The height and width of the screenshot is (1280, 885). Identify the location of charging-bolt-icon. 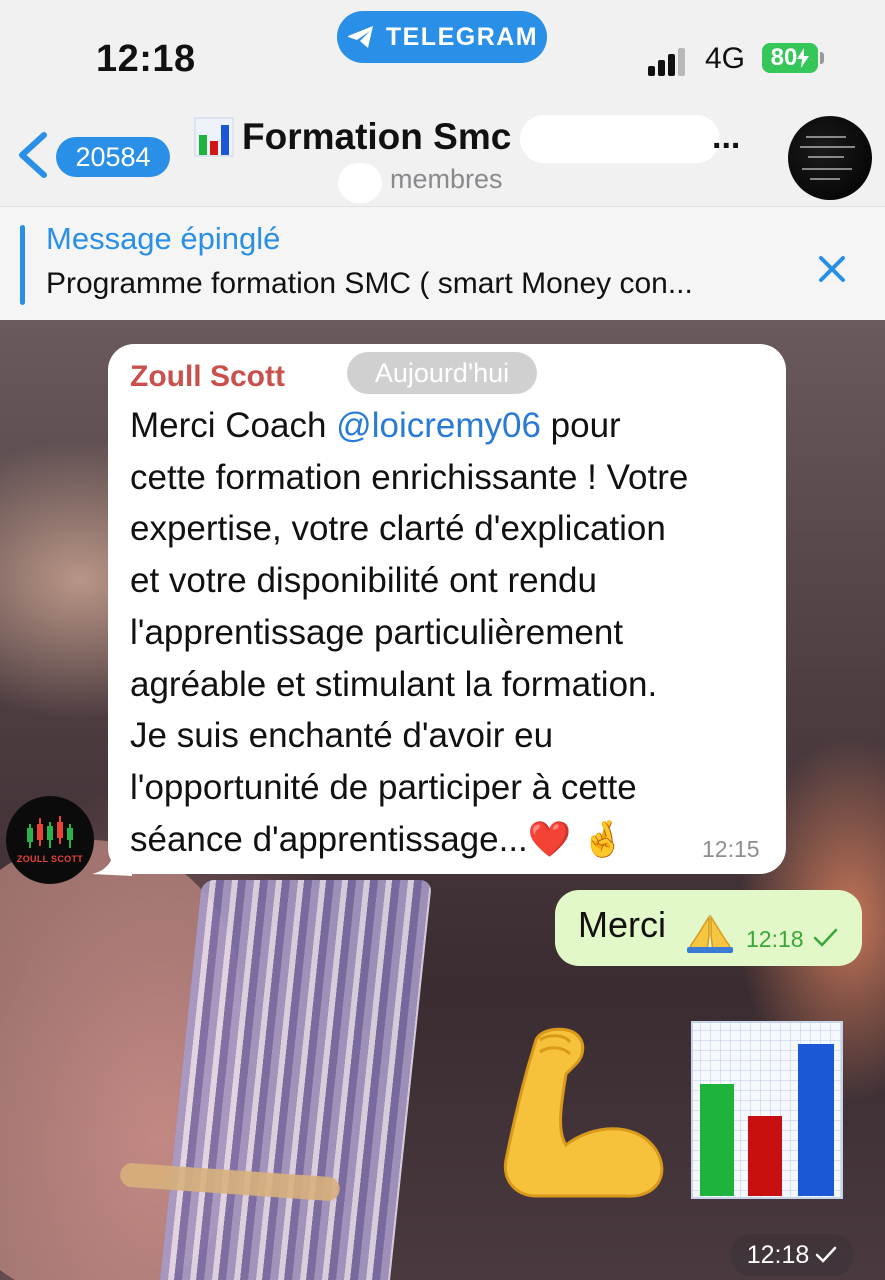
(803, 58).